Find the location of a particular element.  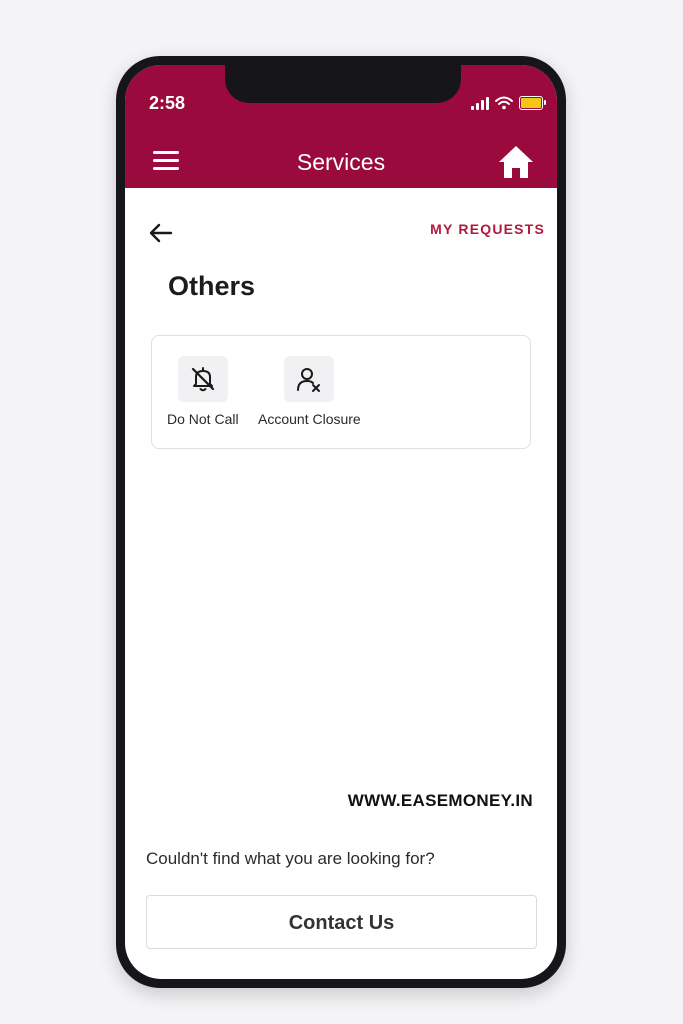

wifi-icon is located at coordinates (504, 103).